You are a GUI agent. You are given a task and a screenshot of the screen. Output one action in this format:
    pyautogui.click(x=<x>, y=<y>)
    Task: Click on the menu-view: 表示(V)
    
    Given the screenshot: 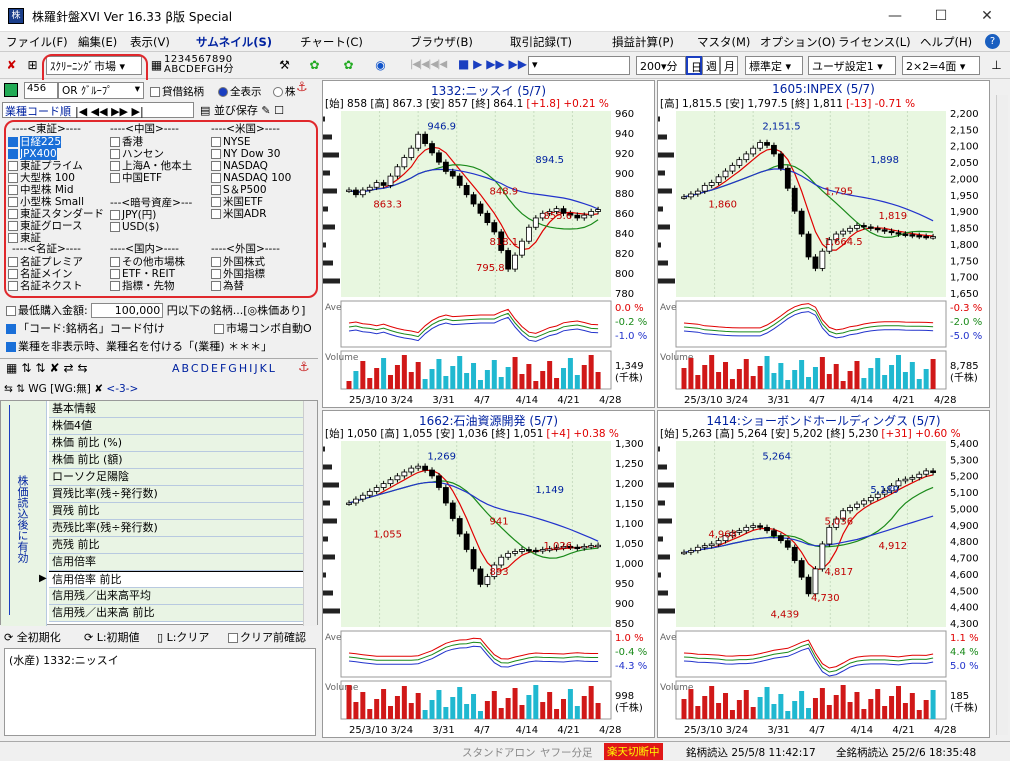 What is the action you would take?
    pyautogui.click(x=150, y=42)
    